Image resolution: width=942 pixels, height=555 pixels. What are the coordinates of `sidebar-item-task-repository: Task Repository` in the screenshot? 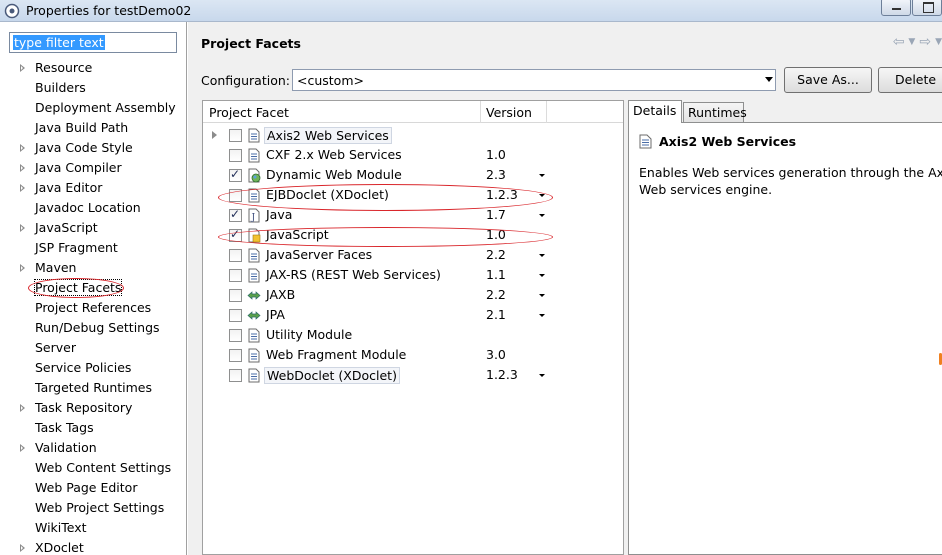 It's located at (93, 408).